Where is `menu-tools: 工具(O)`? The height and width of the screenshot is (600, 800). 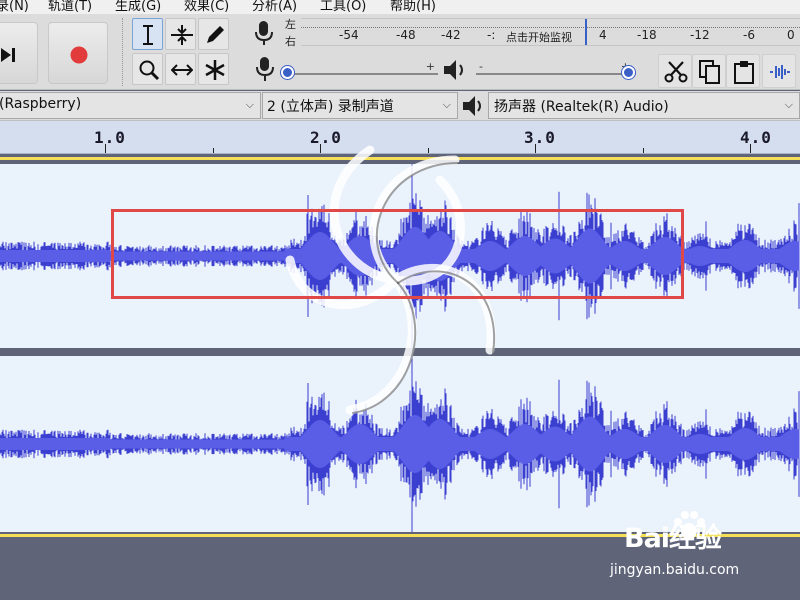
menu-tools: 工具(O) is located at coordinates (343, 7).